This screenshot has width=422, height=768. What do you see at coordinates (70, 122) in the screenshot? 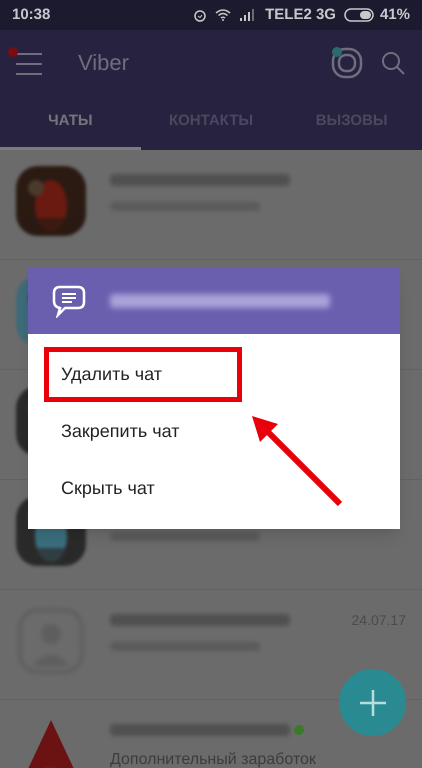
I see `tab: ЧАТЫ` at bounding box center [70, 122].